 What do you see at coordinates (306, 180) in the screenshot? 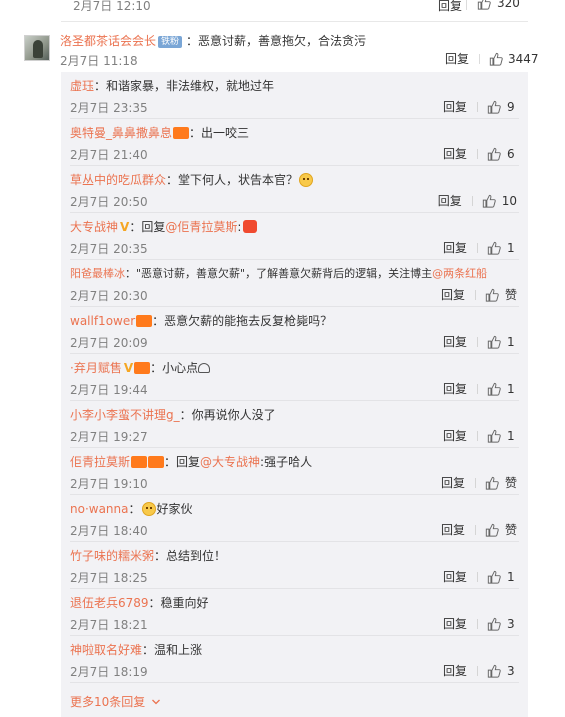
I see `doge-emoji-icon` at bounding box center [306, 180].